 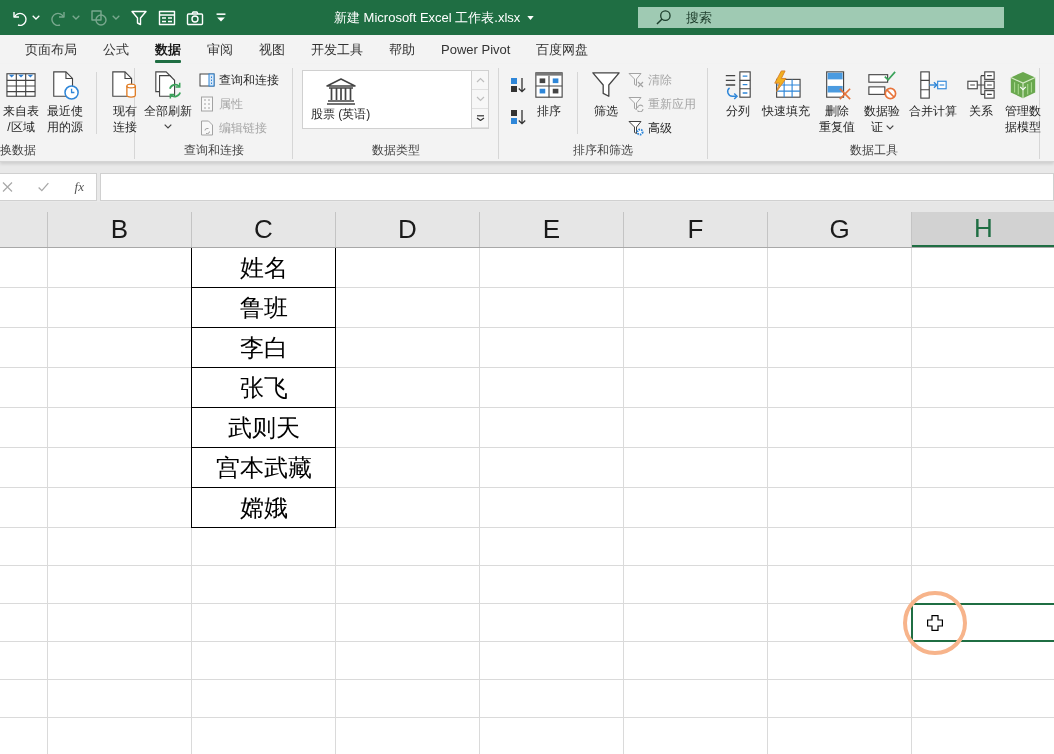 What do you see at coordinates (395, 150) in the screenshot?
I see `group-label: 数据类型` at bounding box center [395, 150].